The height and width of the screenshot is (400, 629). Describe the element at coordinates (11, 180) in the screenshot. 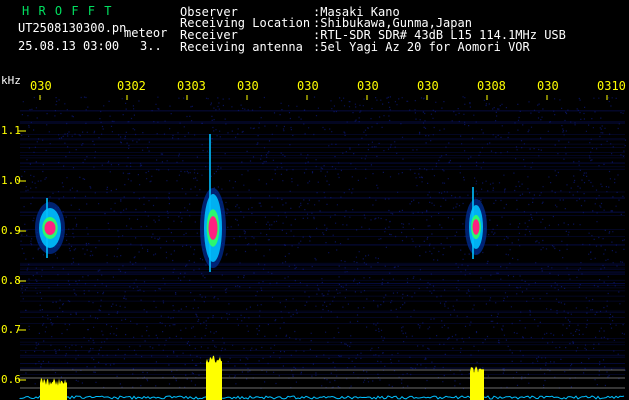

I see `y-tick-label: 1.0` at that location.